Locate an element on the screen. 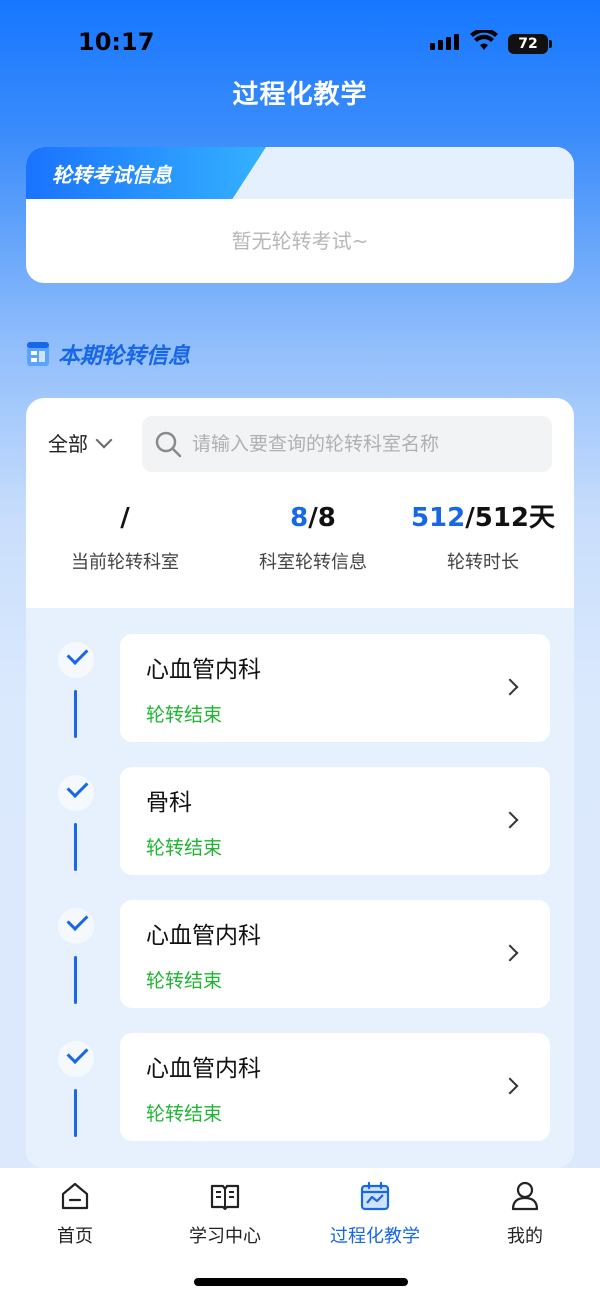  tab-mine-label: 我的 is located at coordinates (525, 1236).